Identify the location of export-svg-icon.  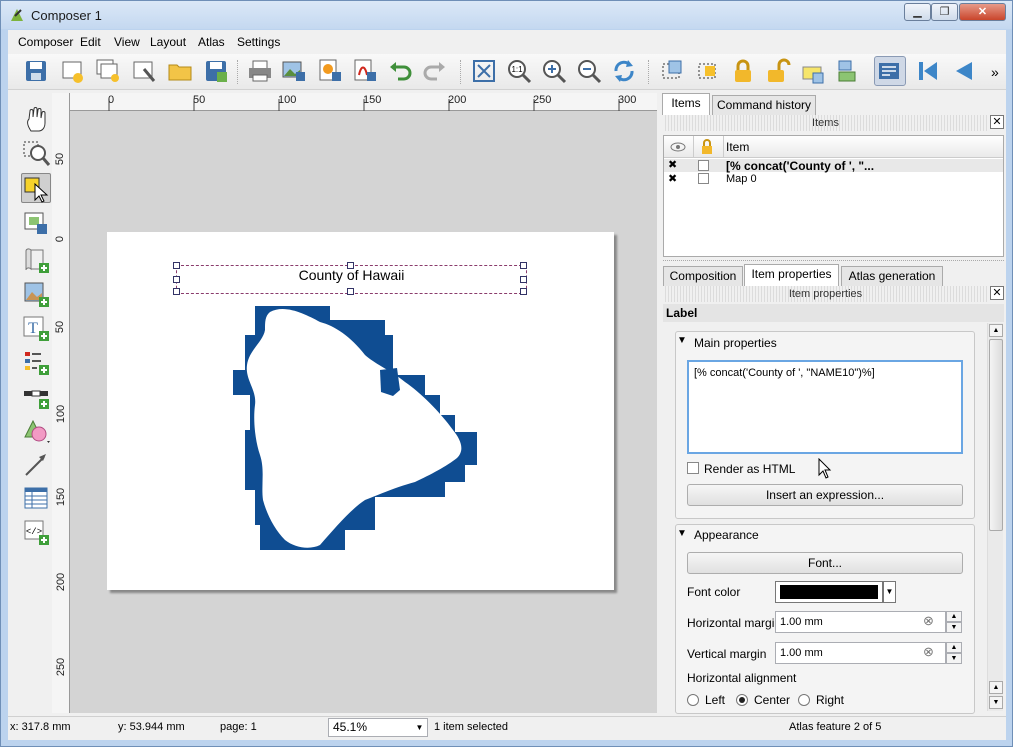
(330, 71).